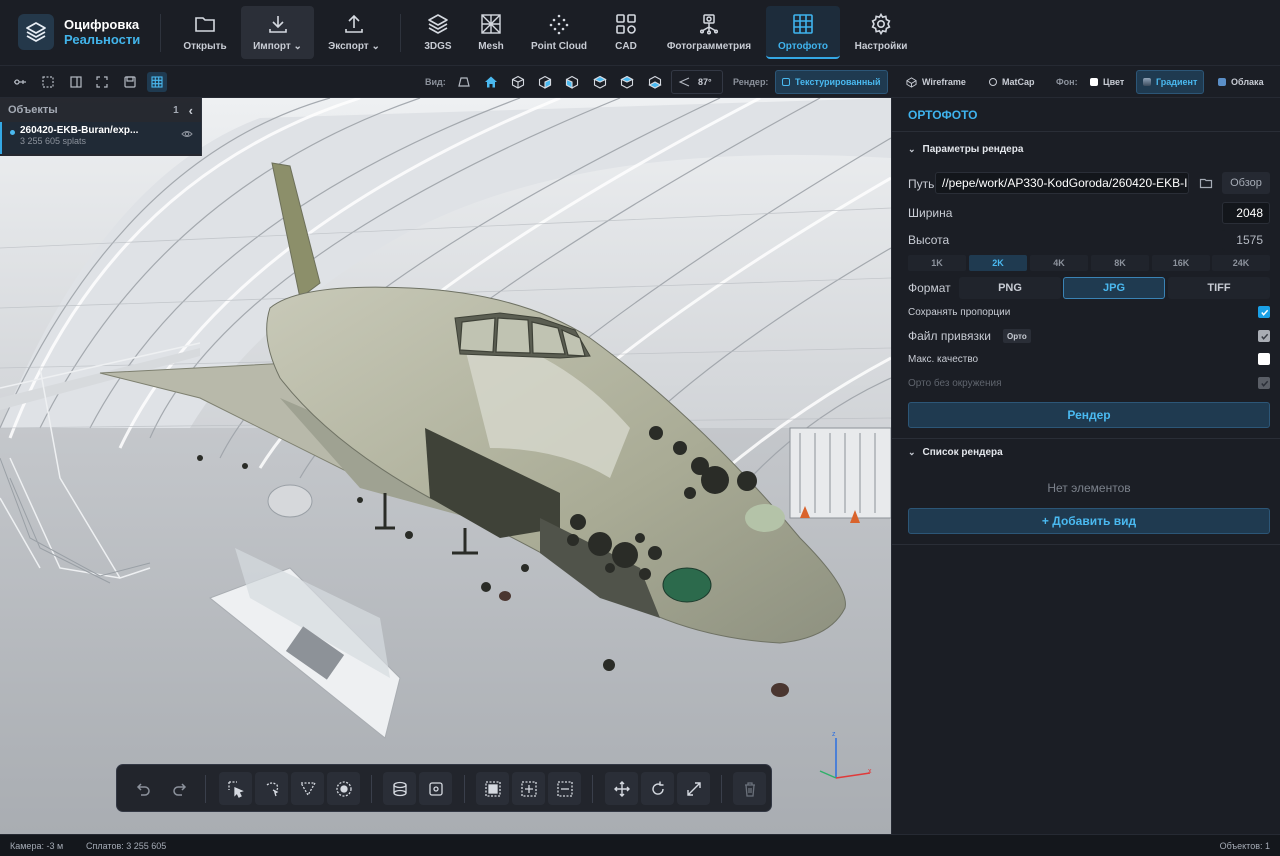  Describe the element at coordinates (1089, 521) in the screenshot. I see `add-view-button: + Добавить вид` at that location.